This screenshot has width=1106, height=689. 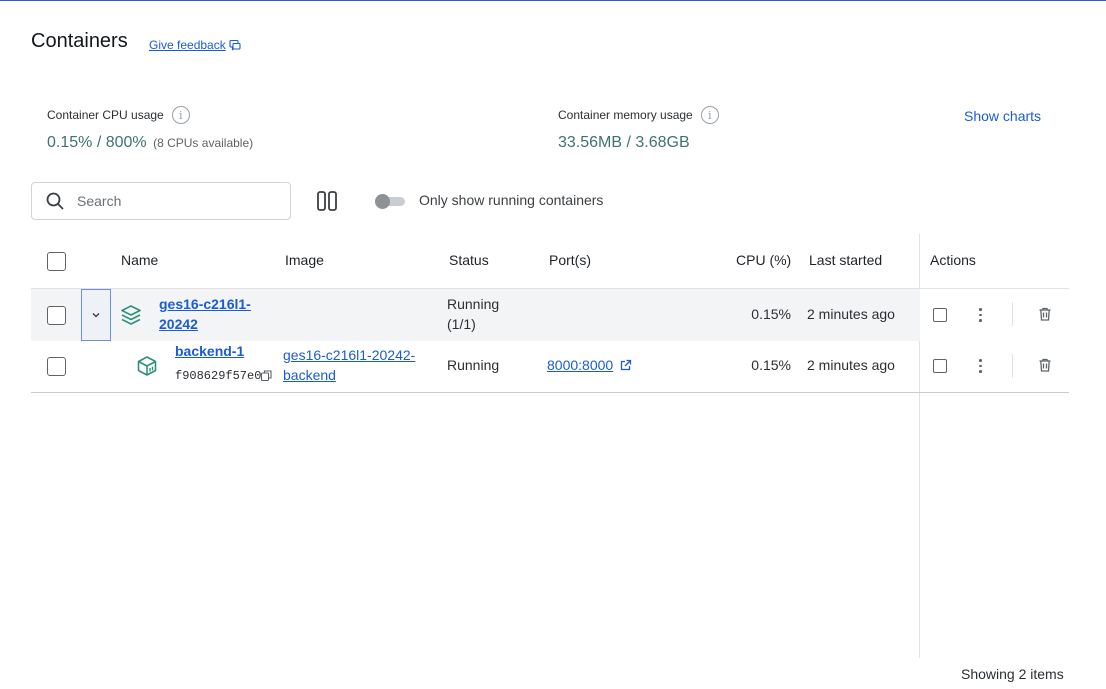 I want to click on container-cpu: 0.15%, so click(x=771, y=365).